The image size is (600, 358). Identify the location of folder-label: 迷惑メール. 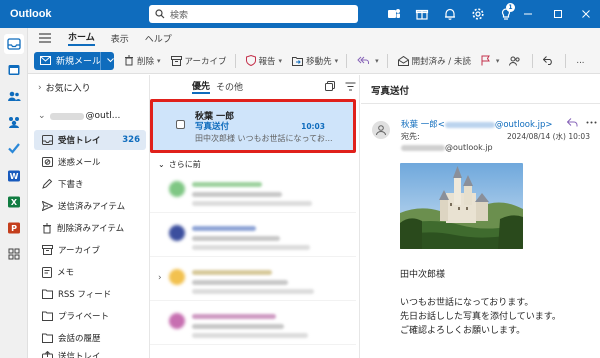
(79, 163).